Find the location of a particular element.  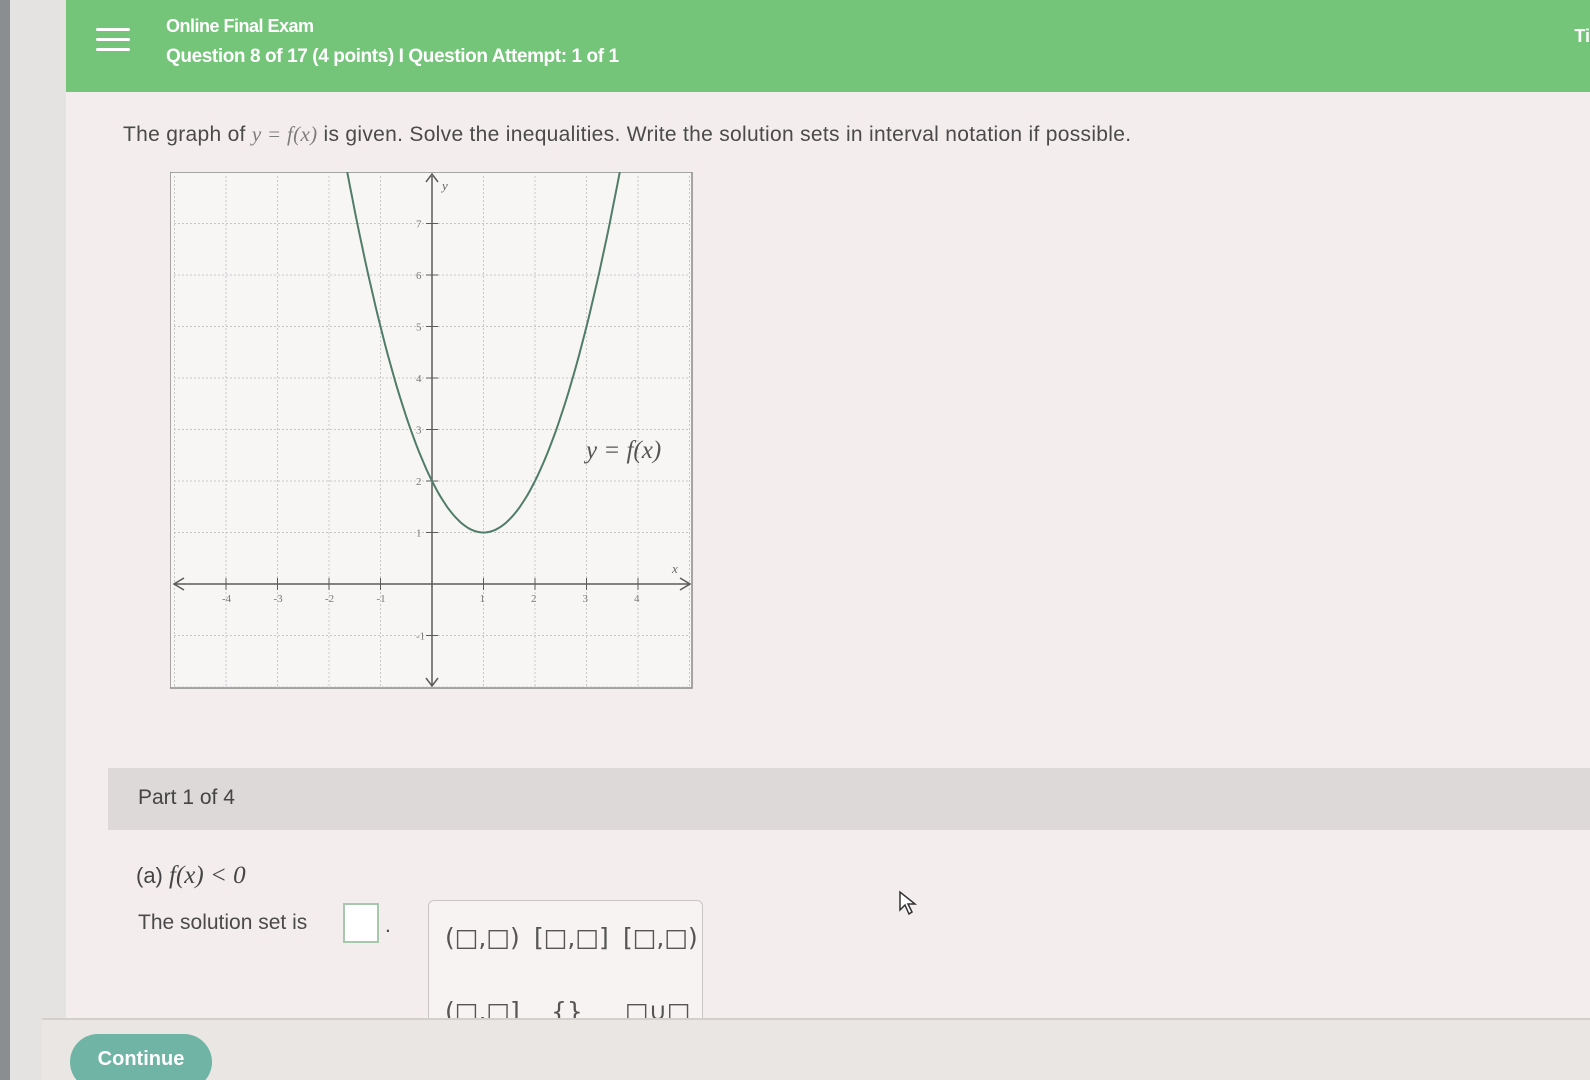

y-tick-label: 3 is located at coordinates (419, 431).